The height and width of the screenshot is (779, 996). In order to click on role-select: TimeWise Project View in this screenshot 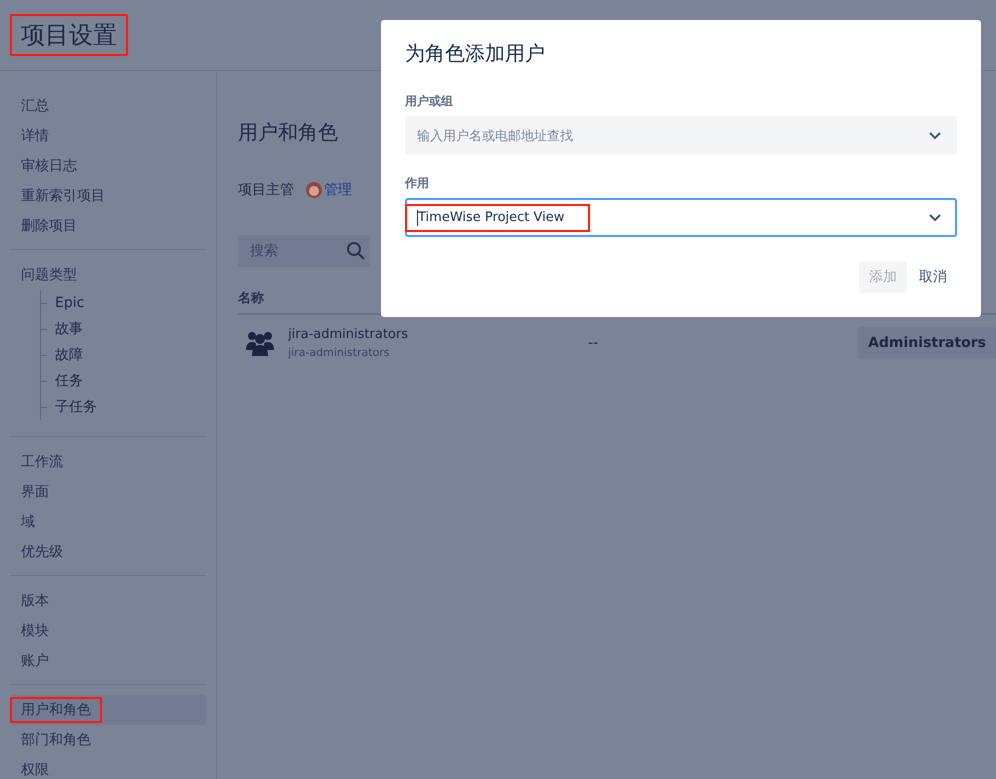, I will do `click(681, 217)`.